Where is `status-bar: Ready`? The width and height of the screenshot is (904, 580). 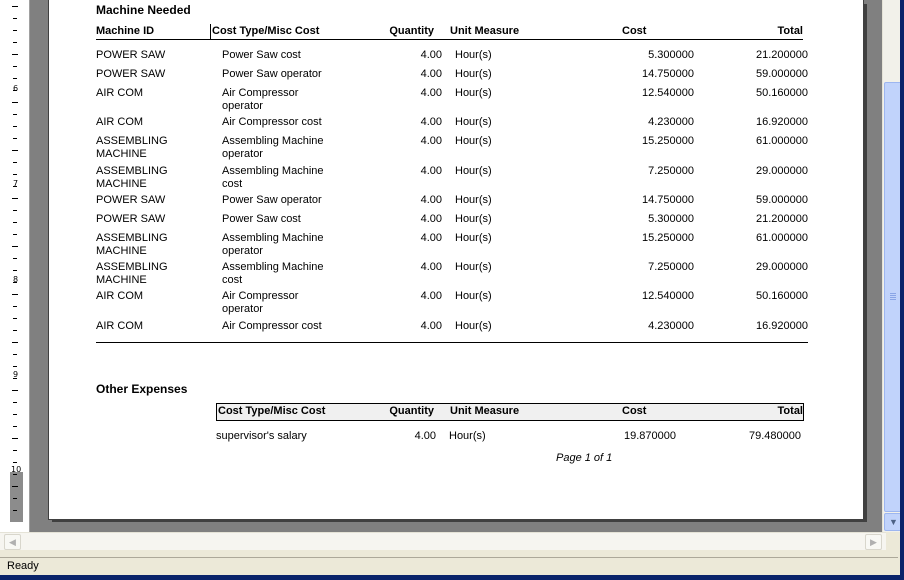
status-bar: Ready is located at coordinates (449, 566).